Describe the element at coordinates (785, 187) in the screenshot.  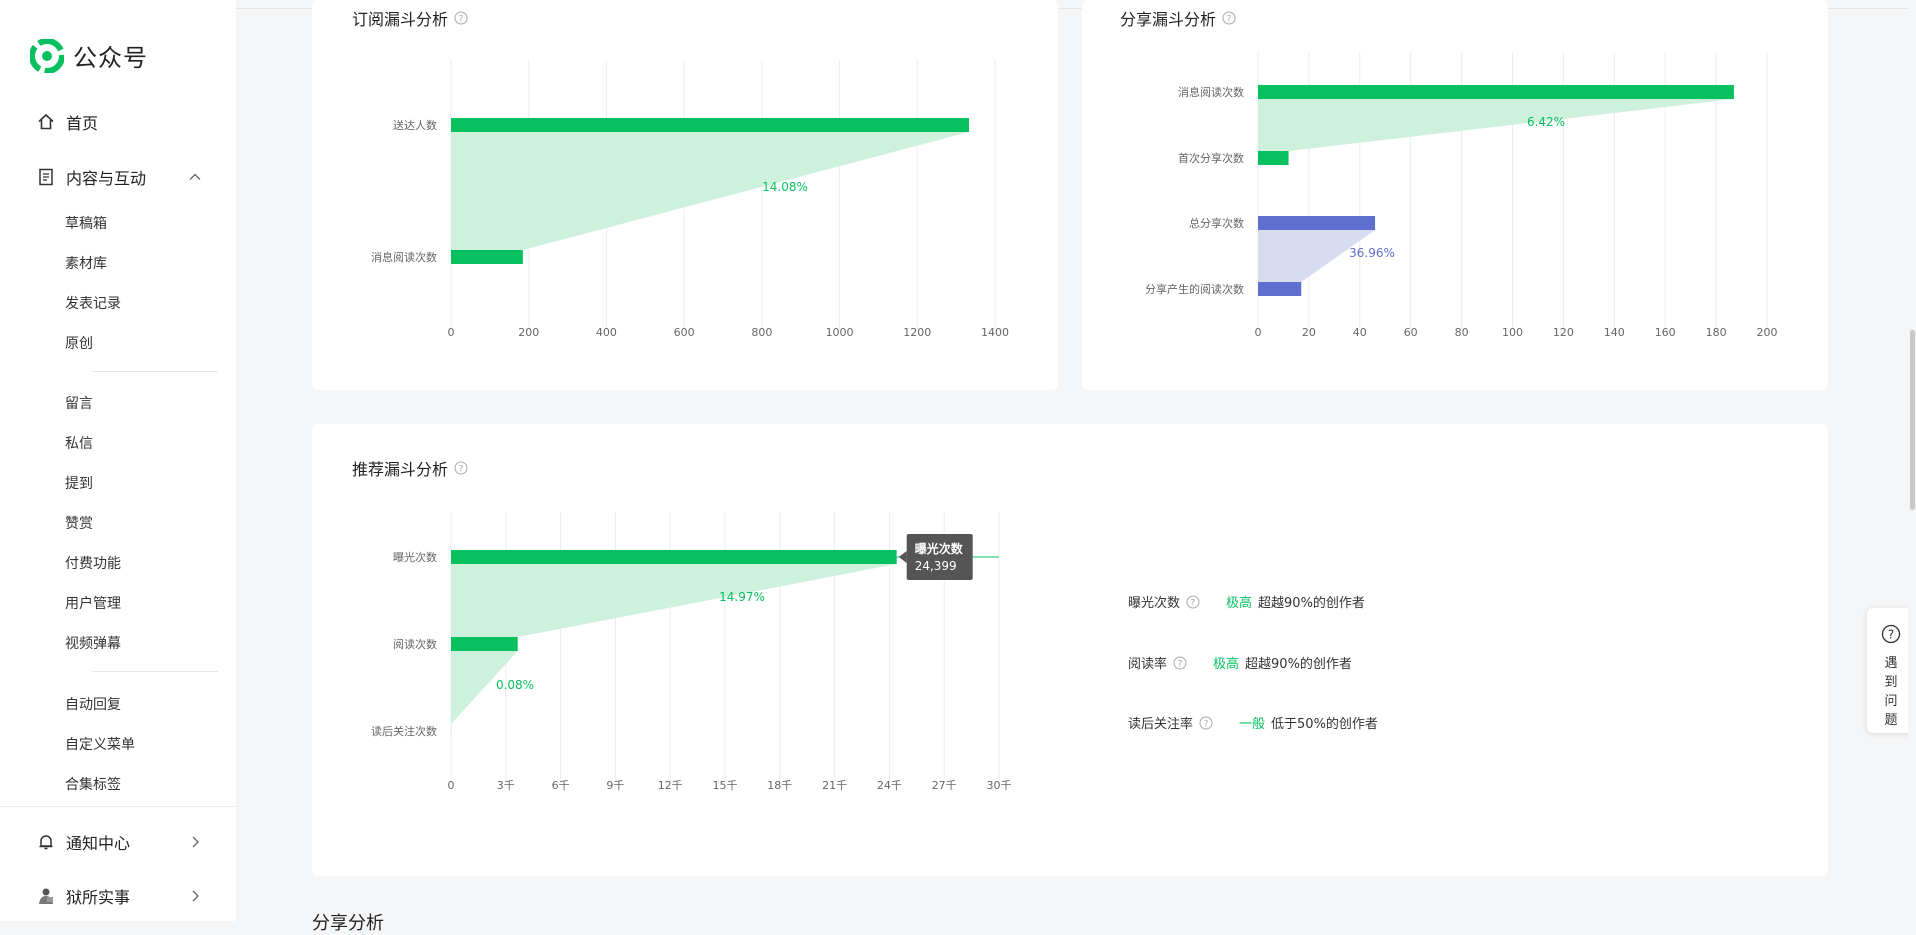
I see `conversion-rate-label: 14.08%` at that location.